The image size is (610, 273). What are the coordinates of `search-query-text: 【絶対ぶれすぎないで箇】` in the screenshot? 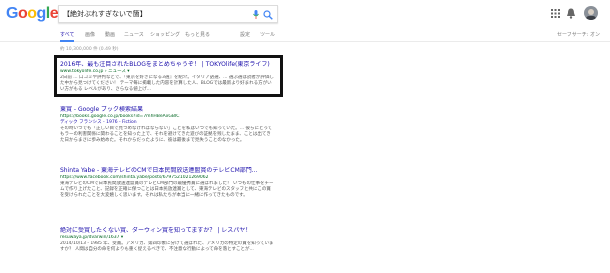 It's located at (105, 14).